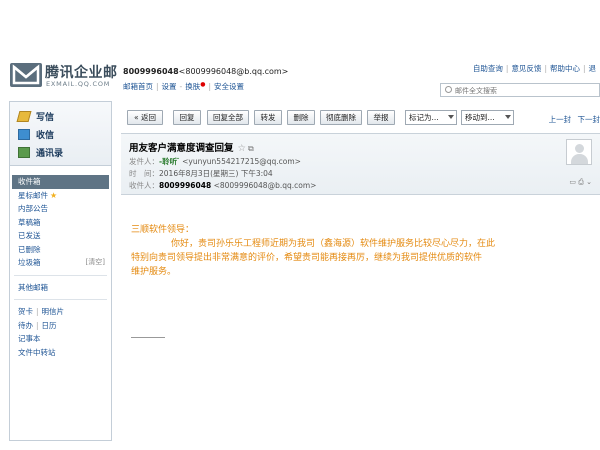  What do you see at coordinates (525, 90) in the screenshot?
I see `search-input` at bounding box center [525, 90].